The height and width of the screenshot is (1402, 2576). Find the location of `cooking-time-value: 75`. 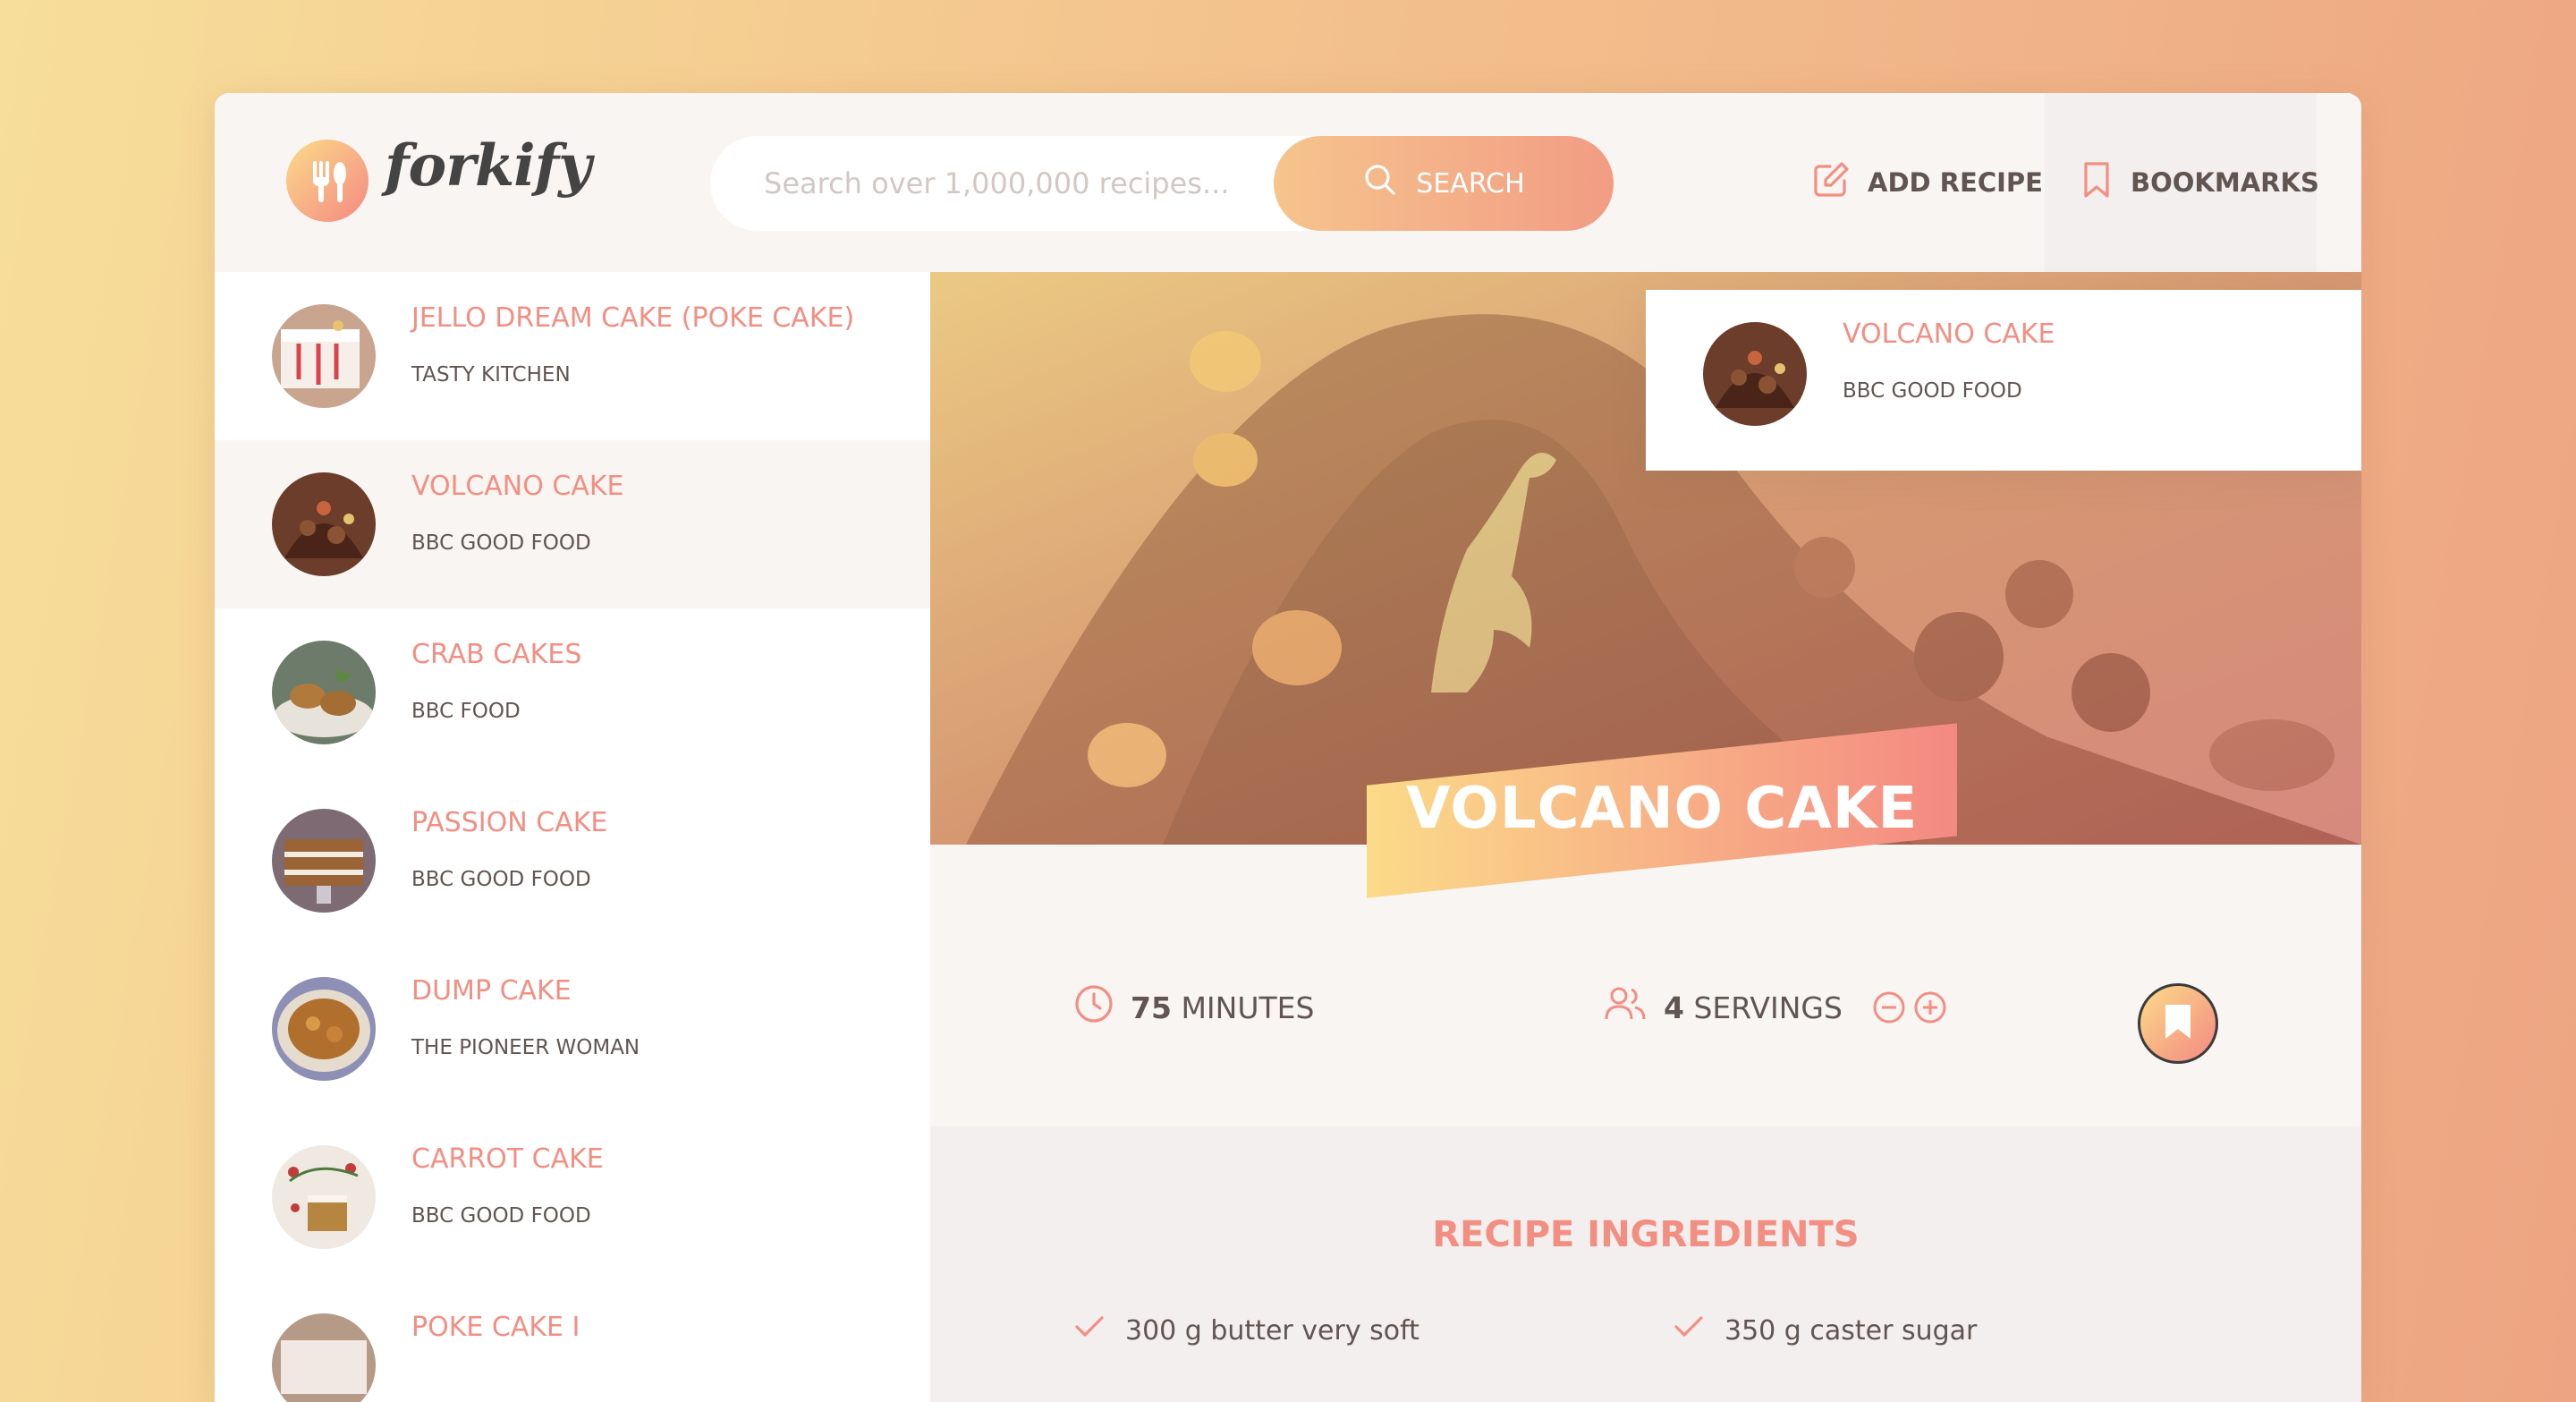

cooking-time-value: 75 is located at coordinates (1151, 1007).